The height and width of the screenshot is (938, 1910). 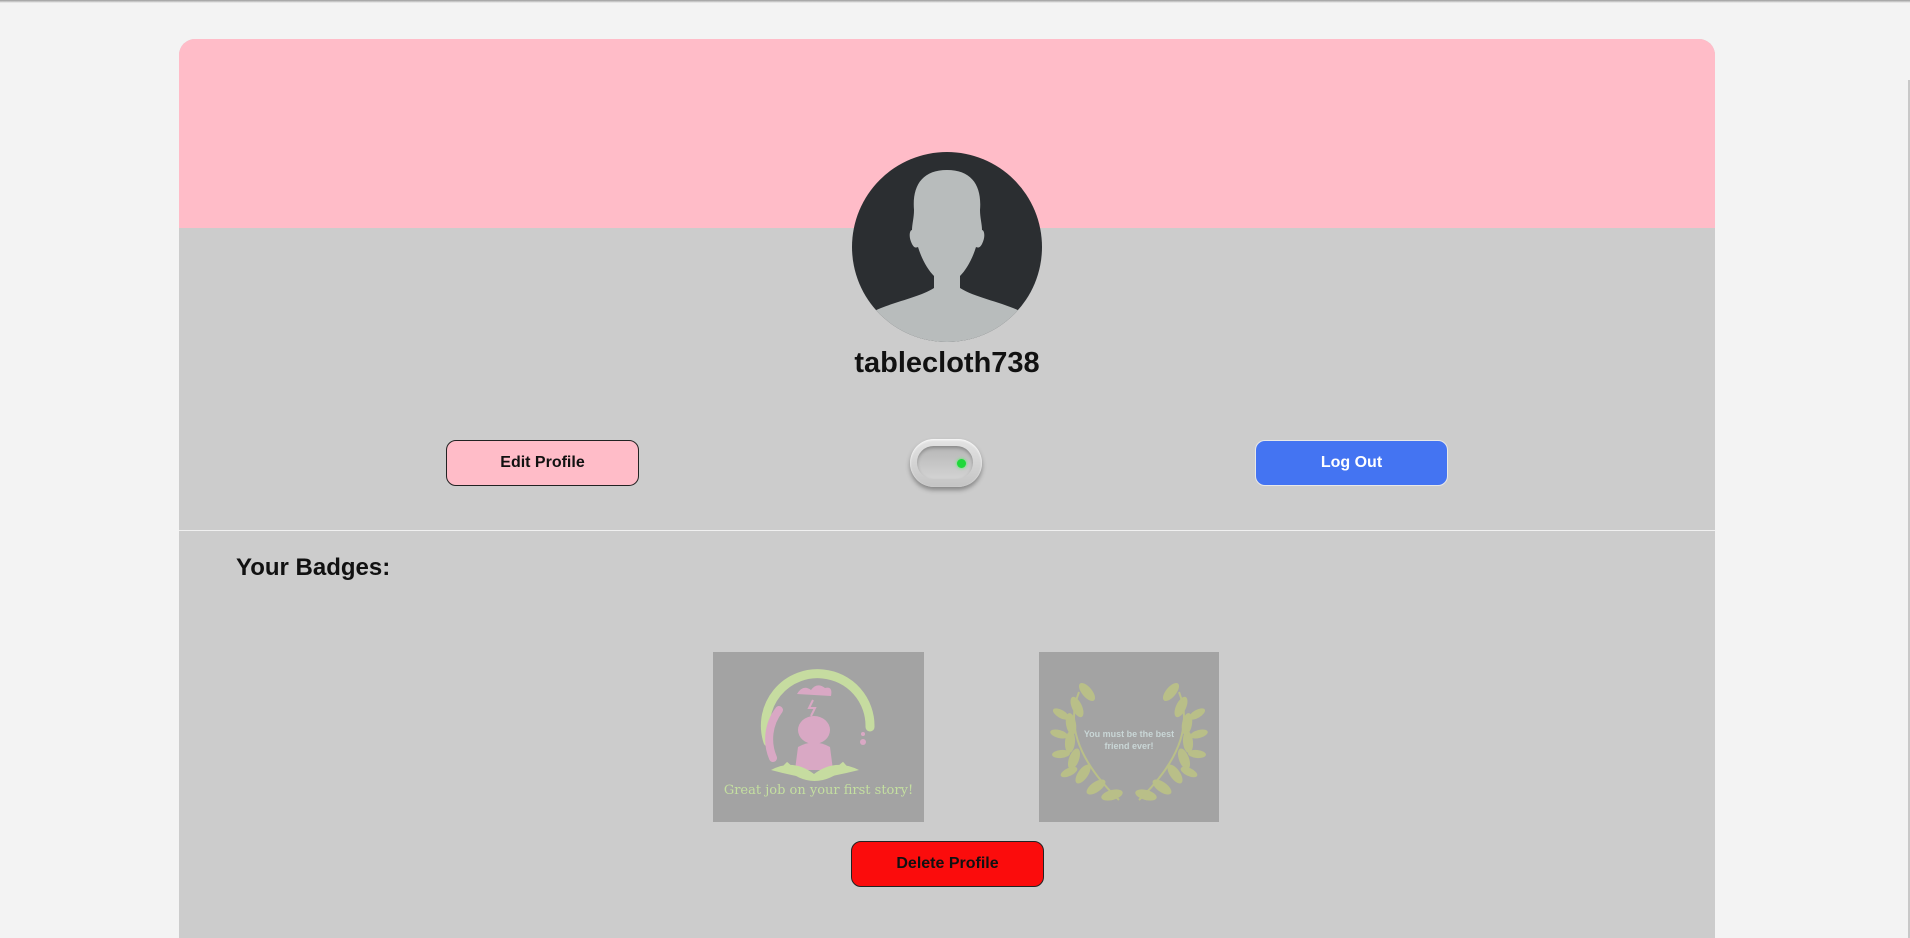 What do you see at coordinates (947, 530) in the screenshot?
I see `section-divider` at bounding box center [947, 530].